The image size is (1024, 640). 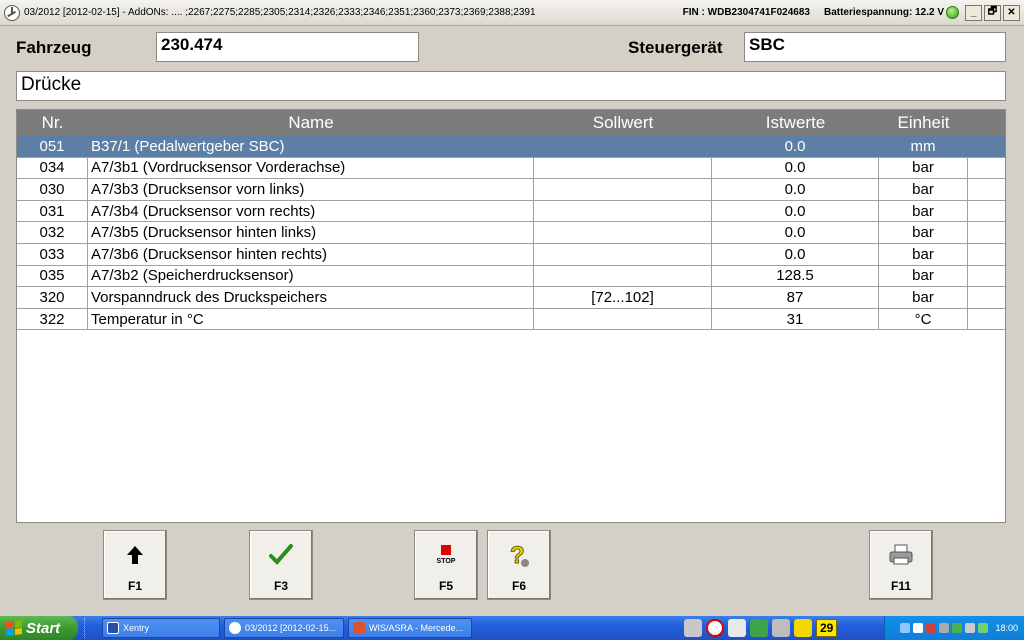 What do you see at coordinates (311, 189) in the screenshot?
I see `cell-name: A7/3b3 (Drucksensor vorn links)` at bounding box center [311, 189].